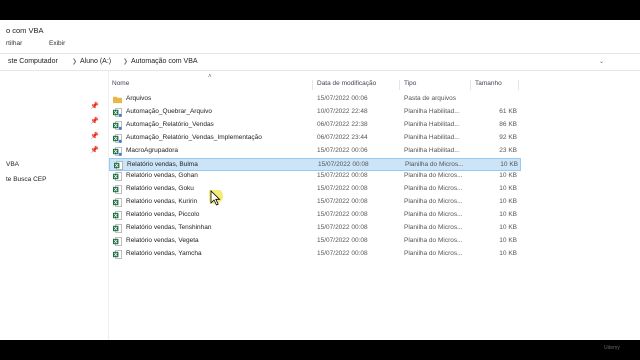 This screenshot has height=360, width=640. What do you see at coordinates (14, 43) in the screenshot?
I see `ribbon-tab-share: rtilhar` at bounding box center [14, 43].